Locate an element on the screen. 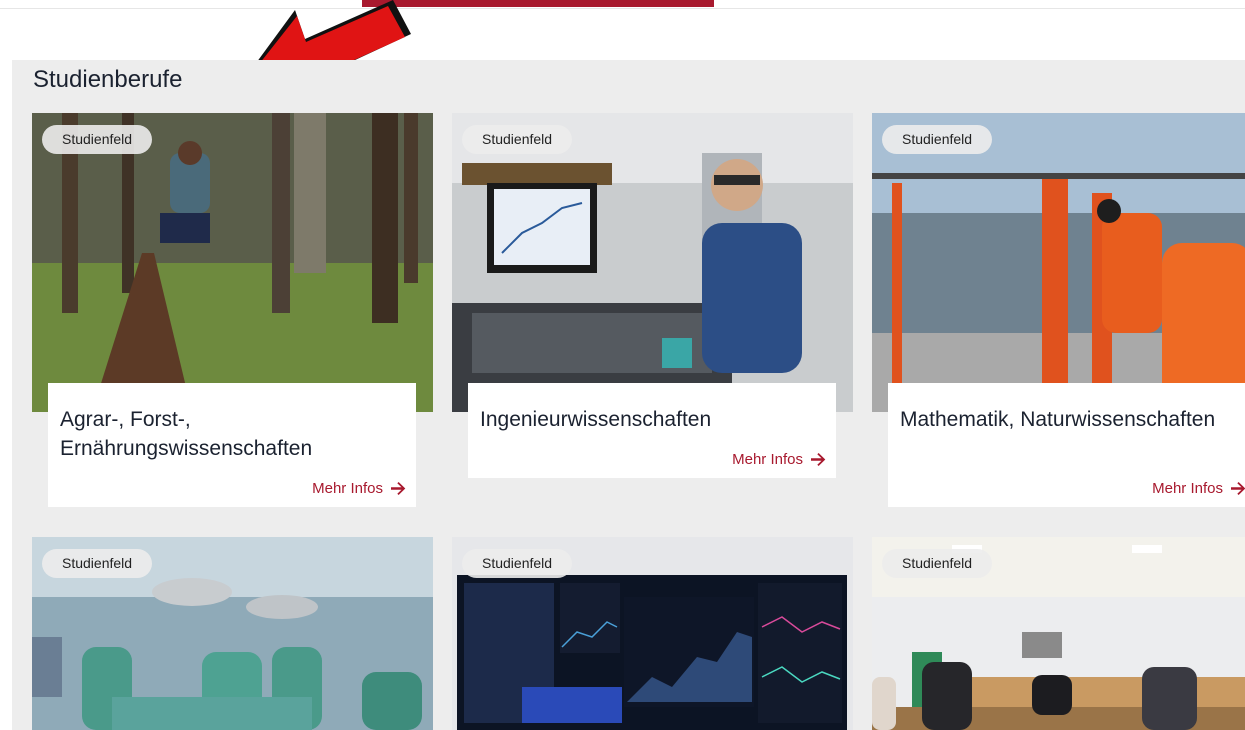  courtroom-photo: Studienfeld is located at coordinates (1058, 633).